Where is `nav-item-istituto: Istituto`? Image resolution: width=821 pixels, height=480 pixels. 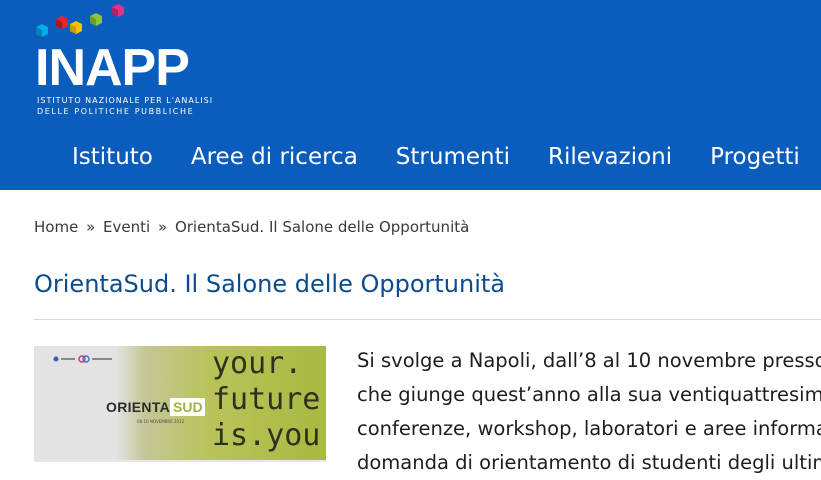 nav-item-istituto: Istituto is located at coordinates (112, 157).